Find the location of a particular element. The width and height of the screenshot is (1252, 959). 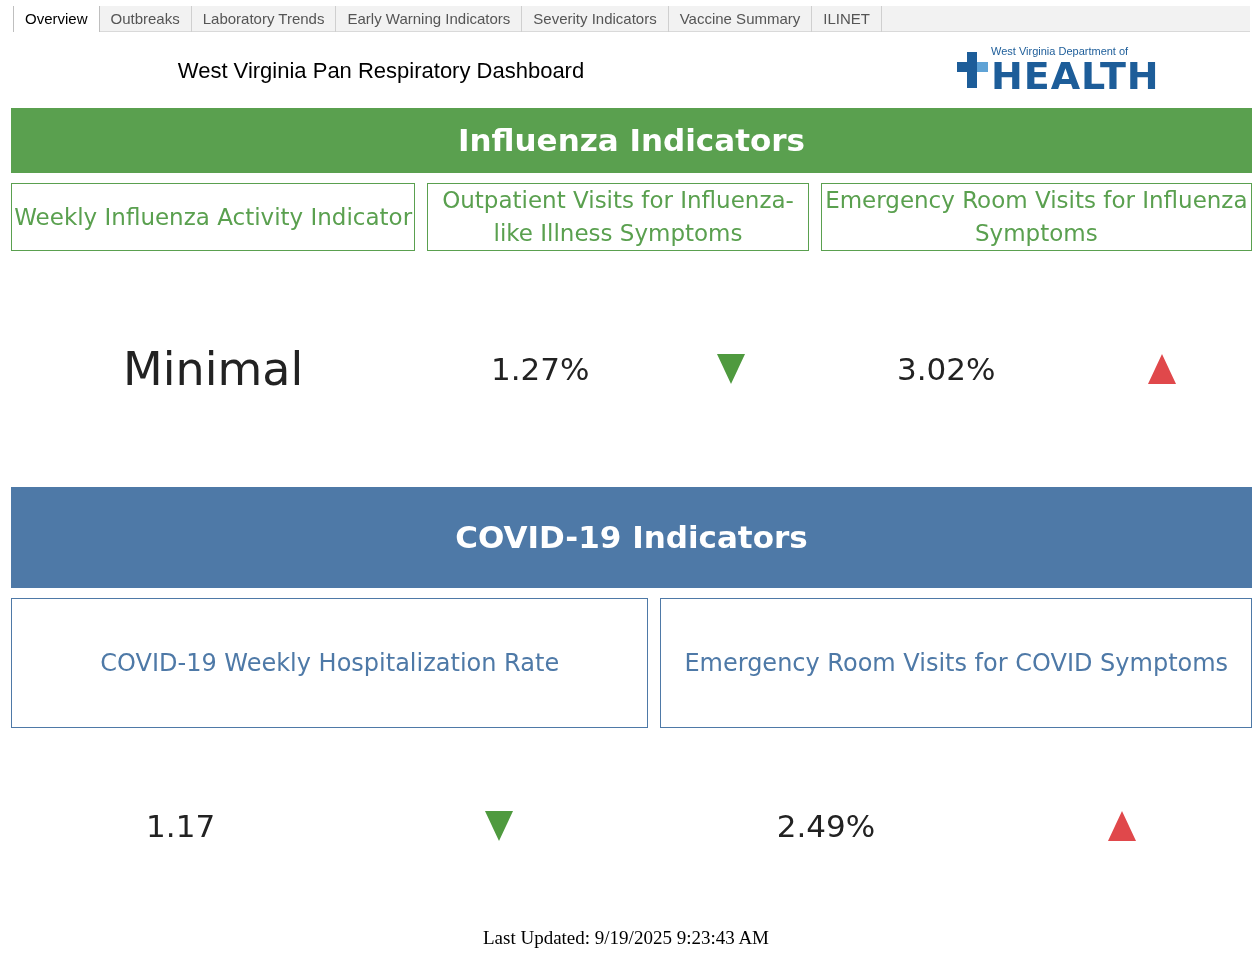

section-banner: Influenza Indicators is located at coordinates (631, 140).